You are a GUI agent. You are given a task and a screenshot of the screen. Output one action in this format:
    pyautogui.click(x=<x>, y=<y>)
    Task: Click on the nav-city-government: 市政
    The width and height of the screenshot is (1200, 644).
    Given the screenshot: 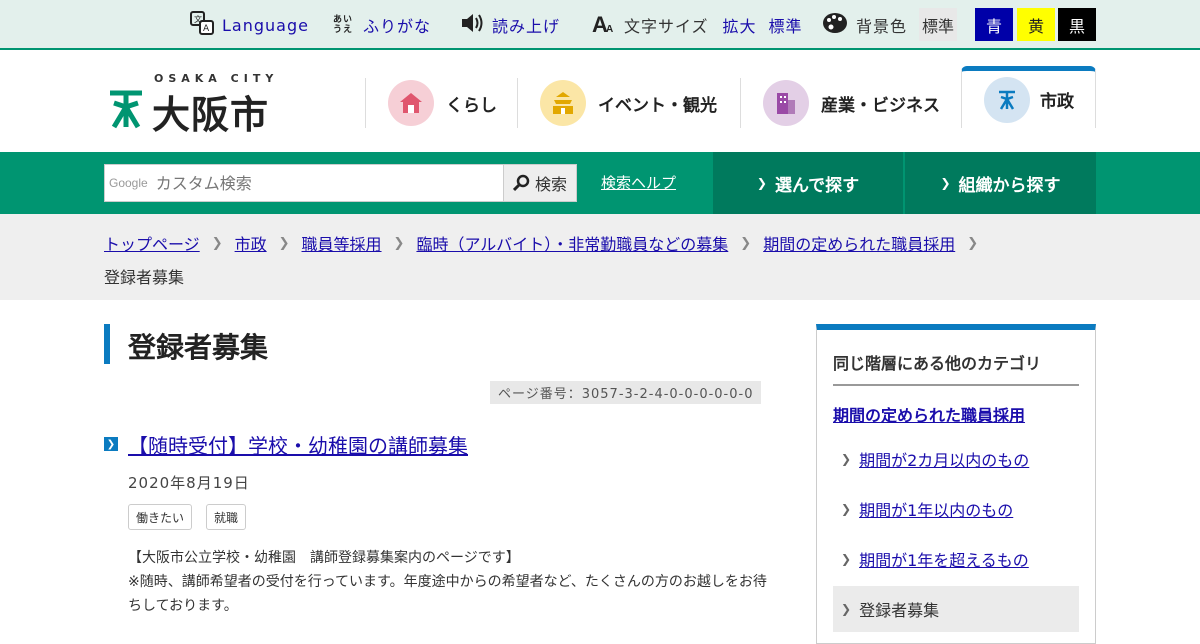 What is the action you would take?
    pyautogui.click(x=1028, y=97)
    